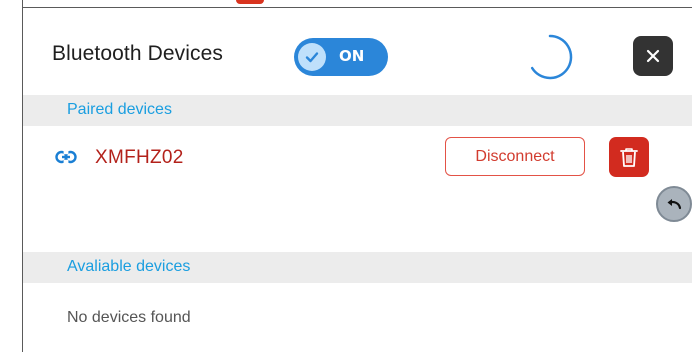 The image size is (692, 352). I want to click on loading-spinner-icon, so click(551, 57).